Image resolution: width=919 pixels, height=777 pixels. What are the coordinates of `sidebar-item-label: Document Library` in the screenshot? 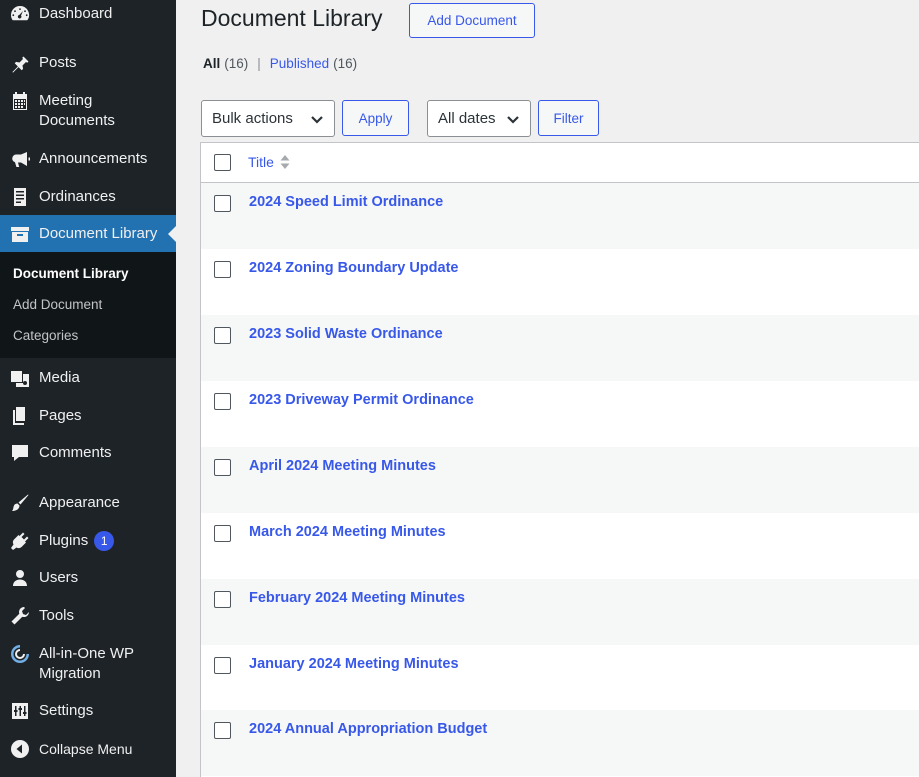 It's located at (98, 233).